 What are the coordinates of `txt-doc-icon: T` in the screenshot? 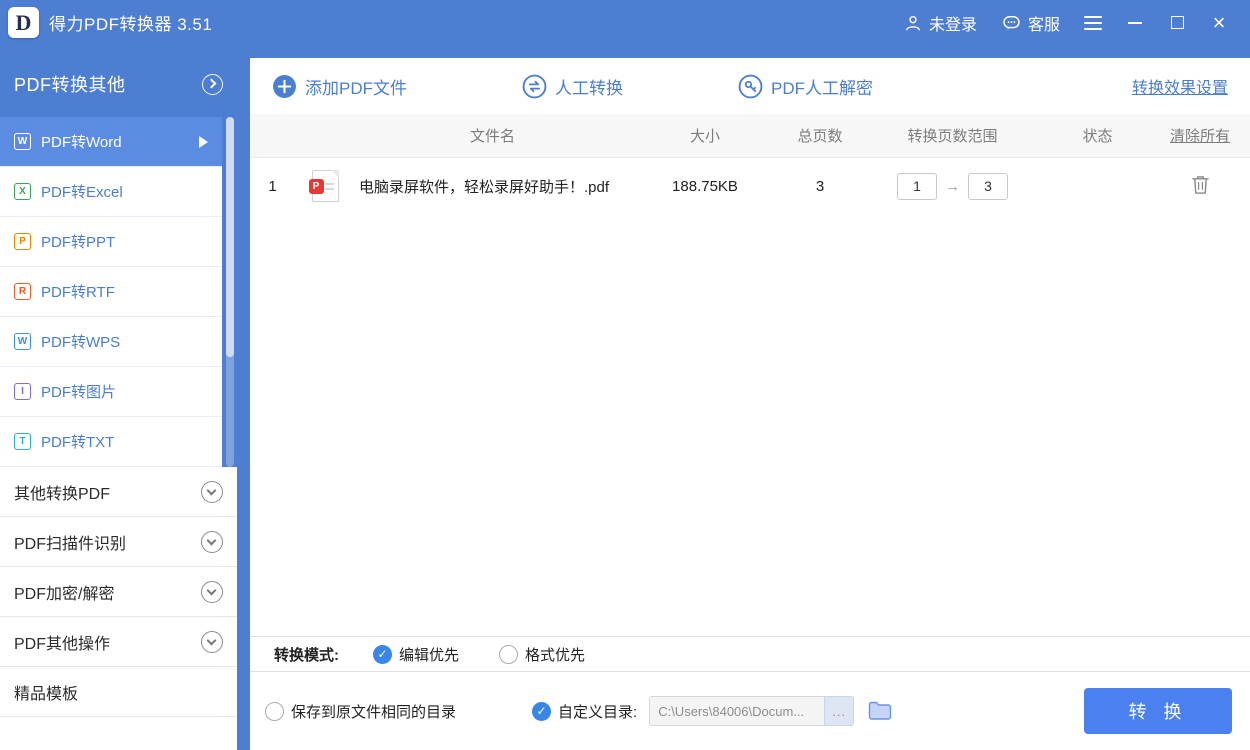 It's located at (22, 441).